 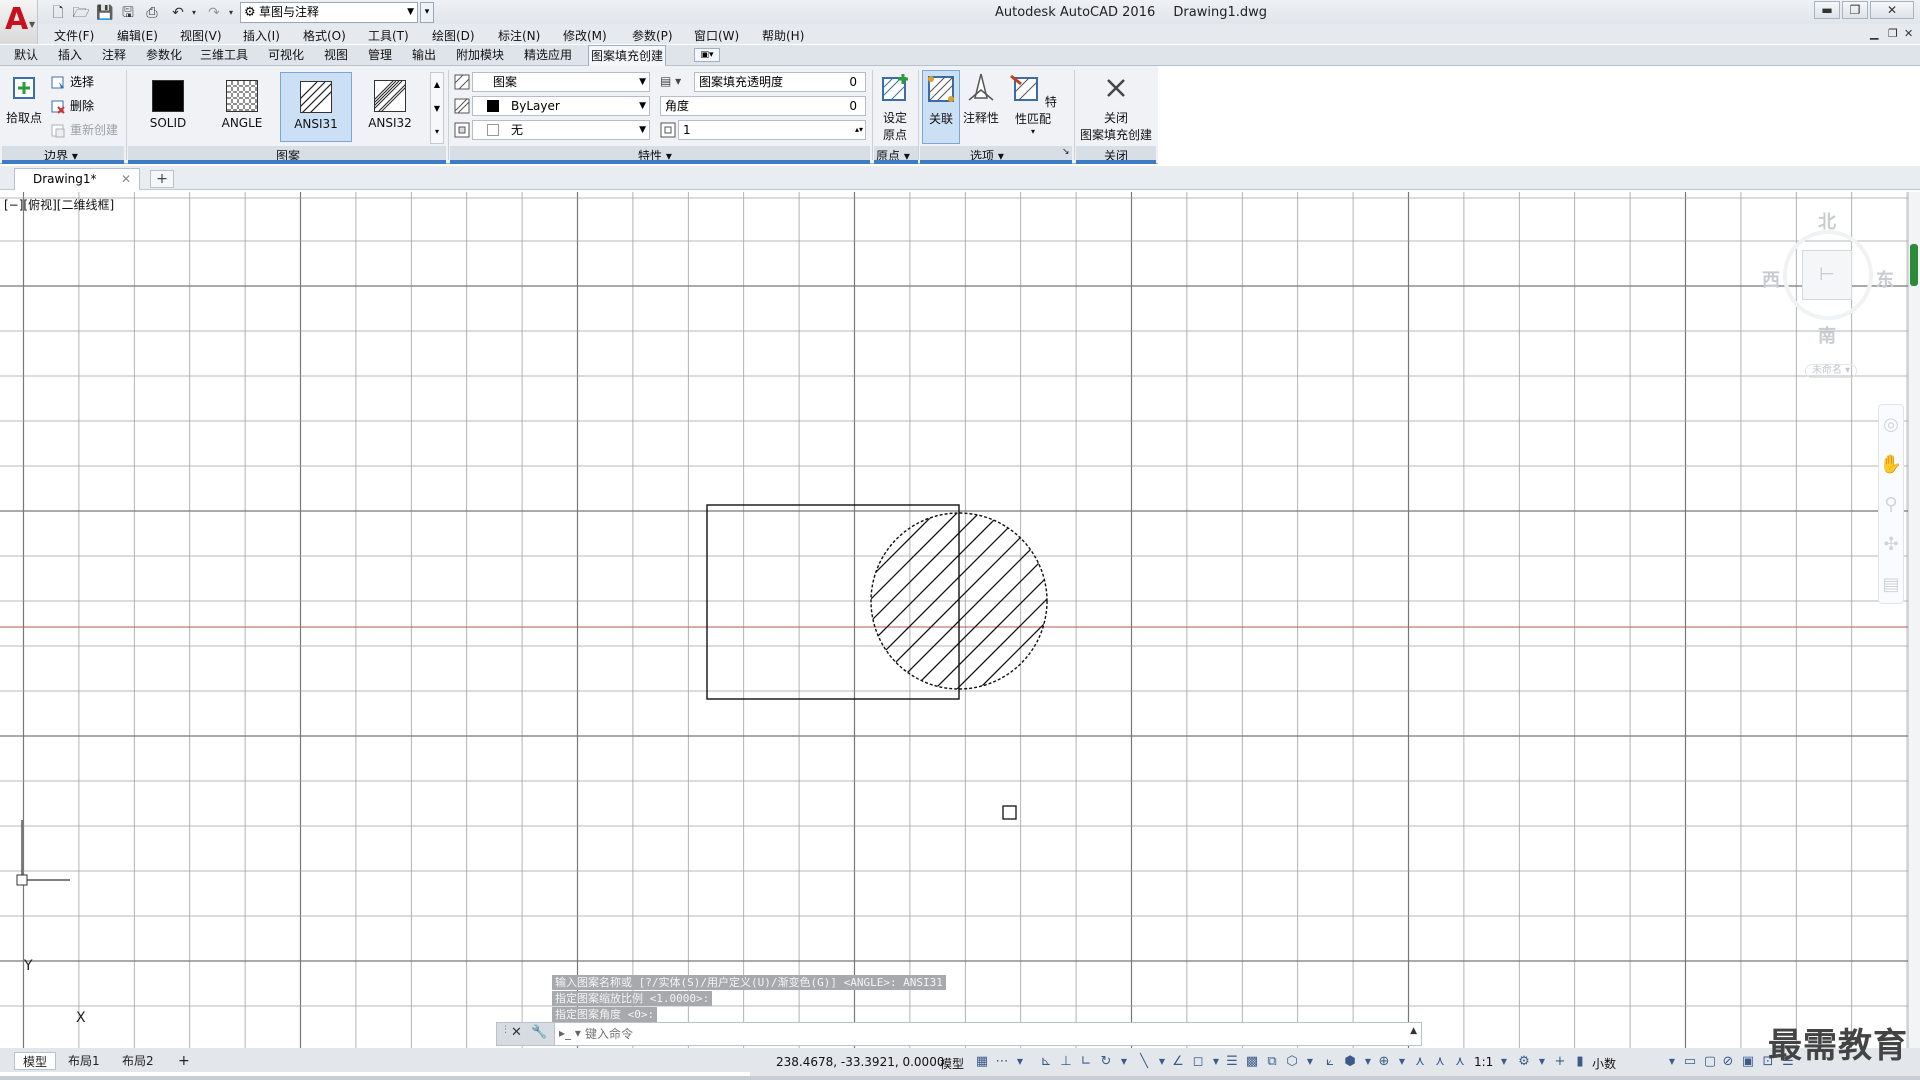 I want to click on tab-parametric: 参数化, so click(x=164, y=55).